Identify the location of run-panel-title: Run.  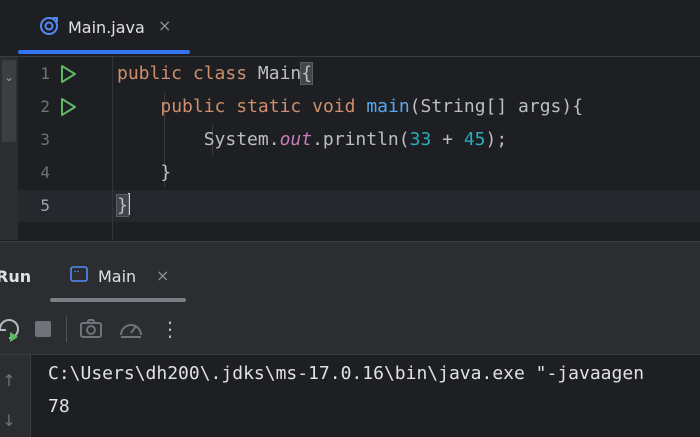
(16, 276).